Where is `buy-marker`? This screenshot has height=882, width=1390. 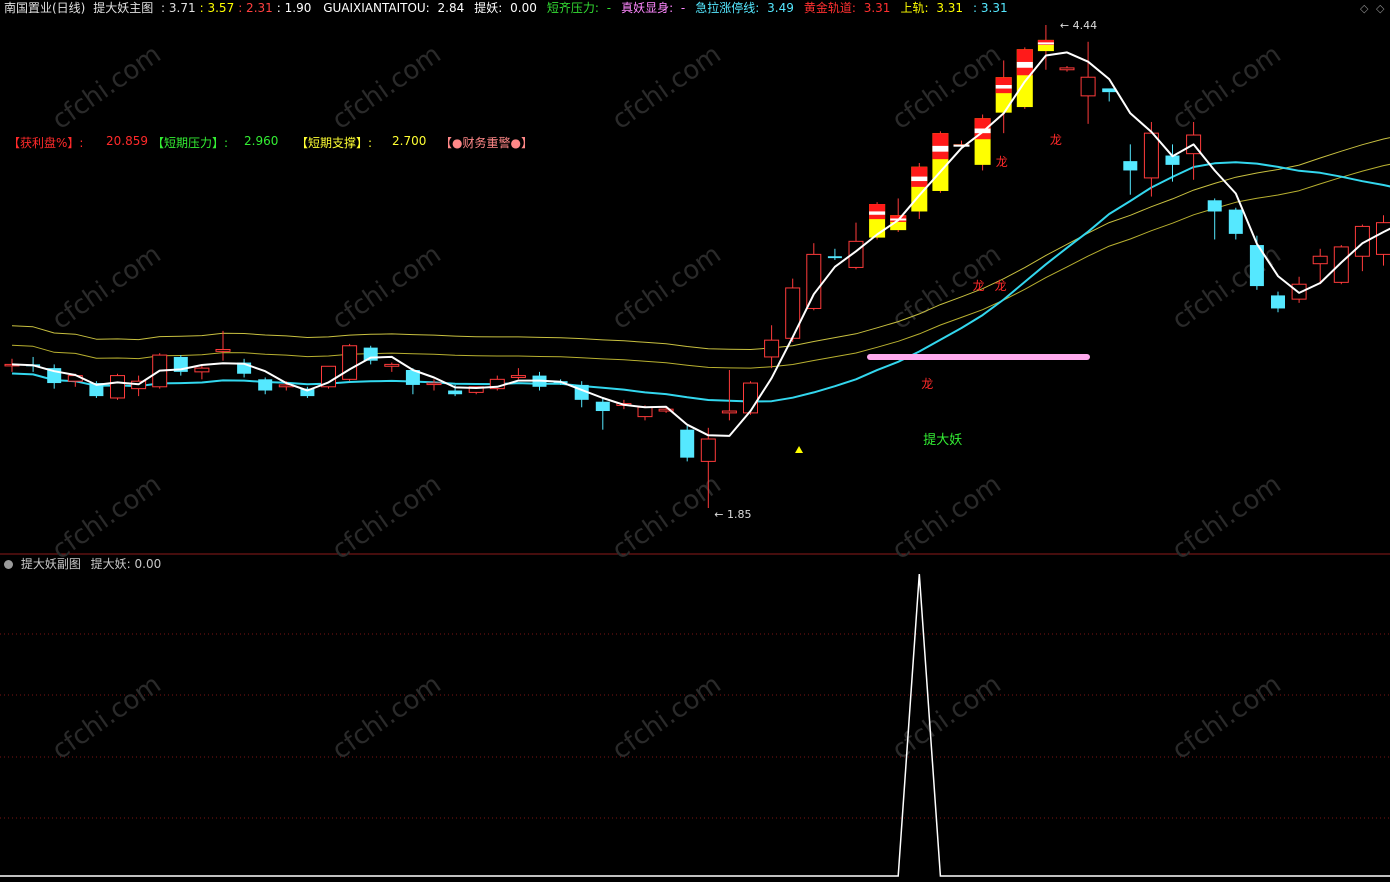 buy-marker is located at coordinates (799, 449).